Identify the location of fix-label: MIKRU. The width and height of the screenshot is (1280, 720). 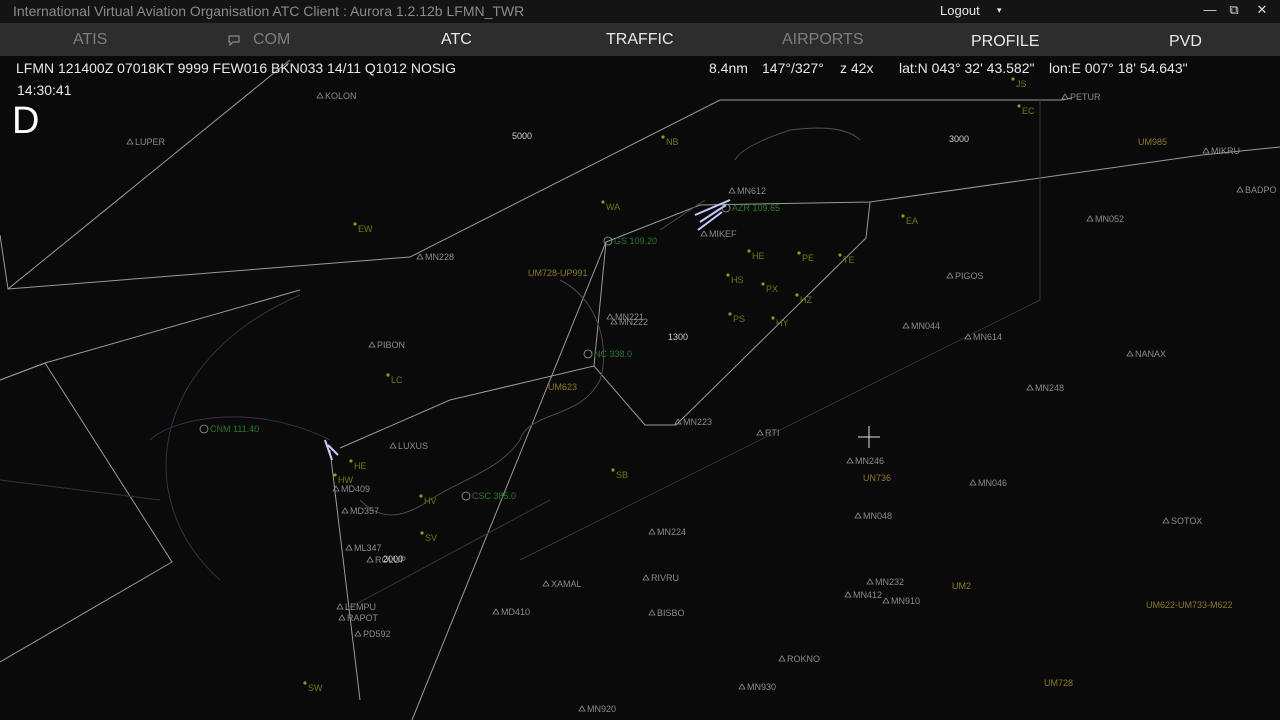
(1225, 151).